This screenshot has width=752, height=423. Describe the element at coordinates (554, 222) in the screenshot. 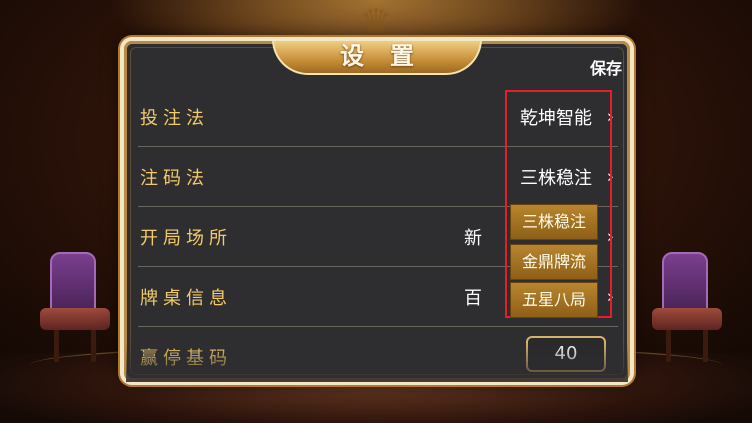

I see `dropdown-option: 三株稳注` at that location.